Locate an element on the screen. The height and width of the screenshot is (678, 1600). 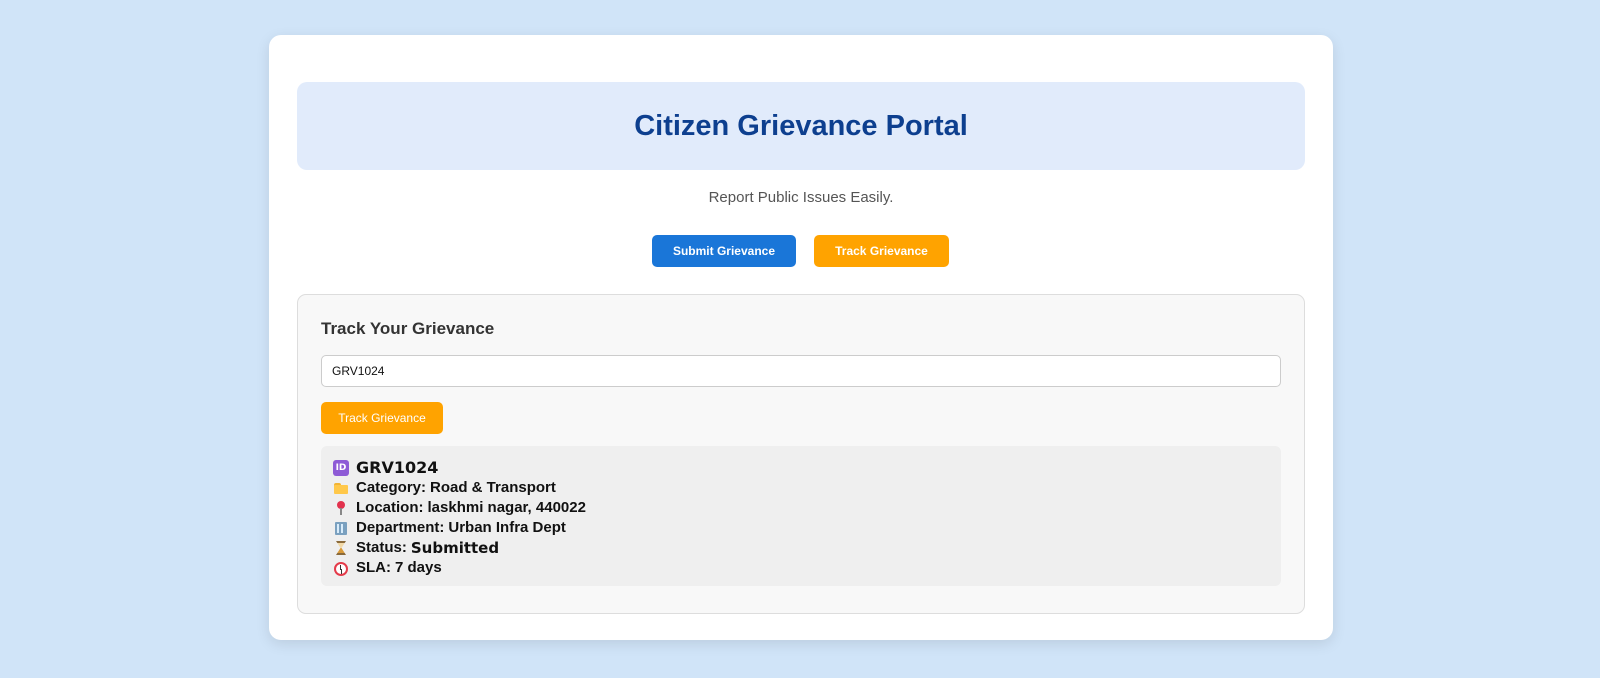
building-icon is located at coordinates (341, 528).